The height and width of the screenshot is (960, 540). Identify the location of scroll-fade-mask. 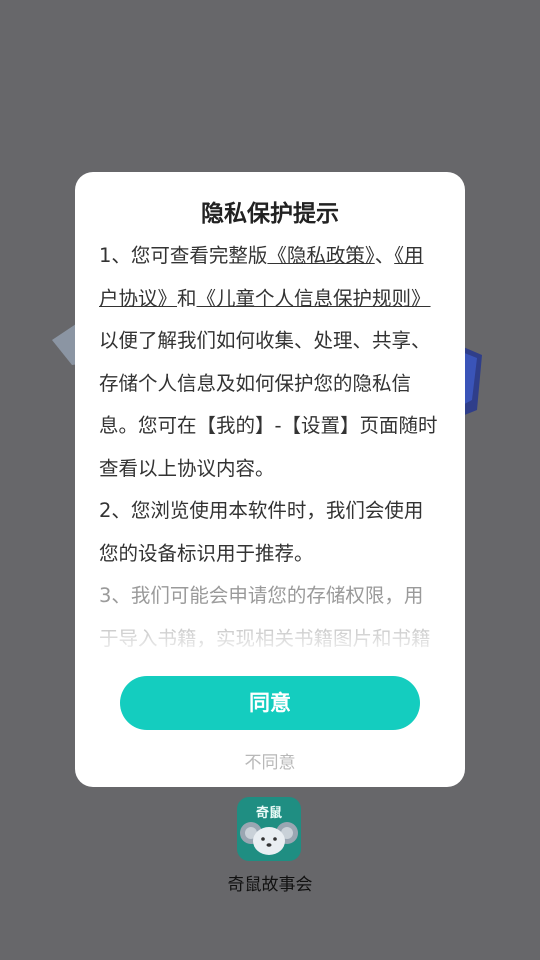
(270, 630).